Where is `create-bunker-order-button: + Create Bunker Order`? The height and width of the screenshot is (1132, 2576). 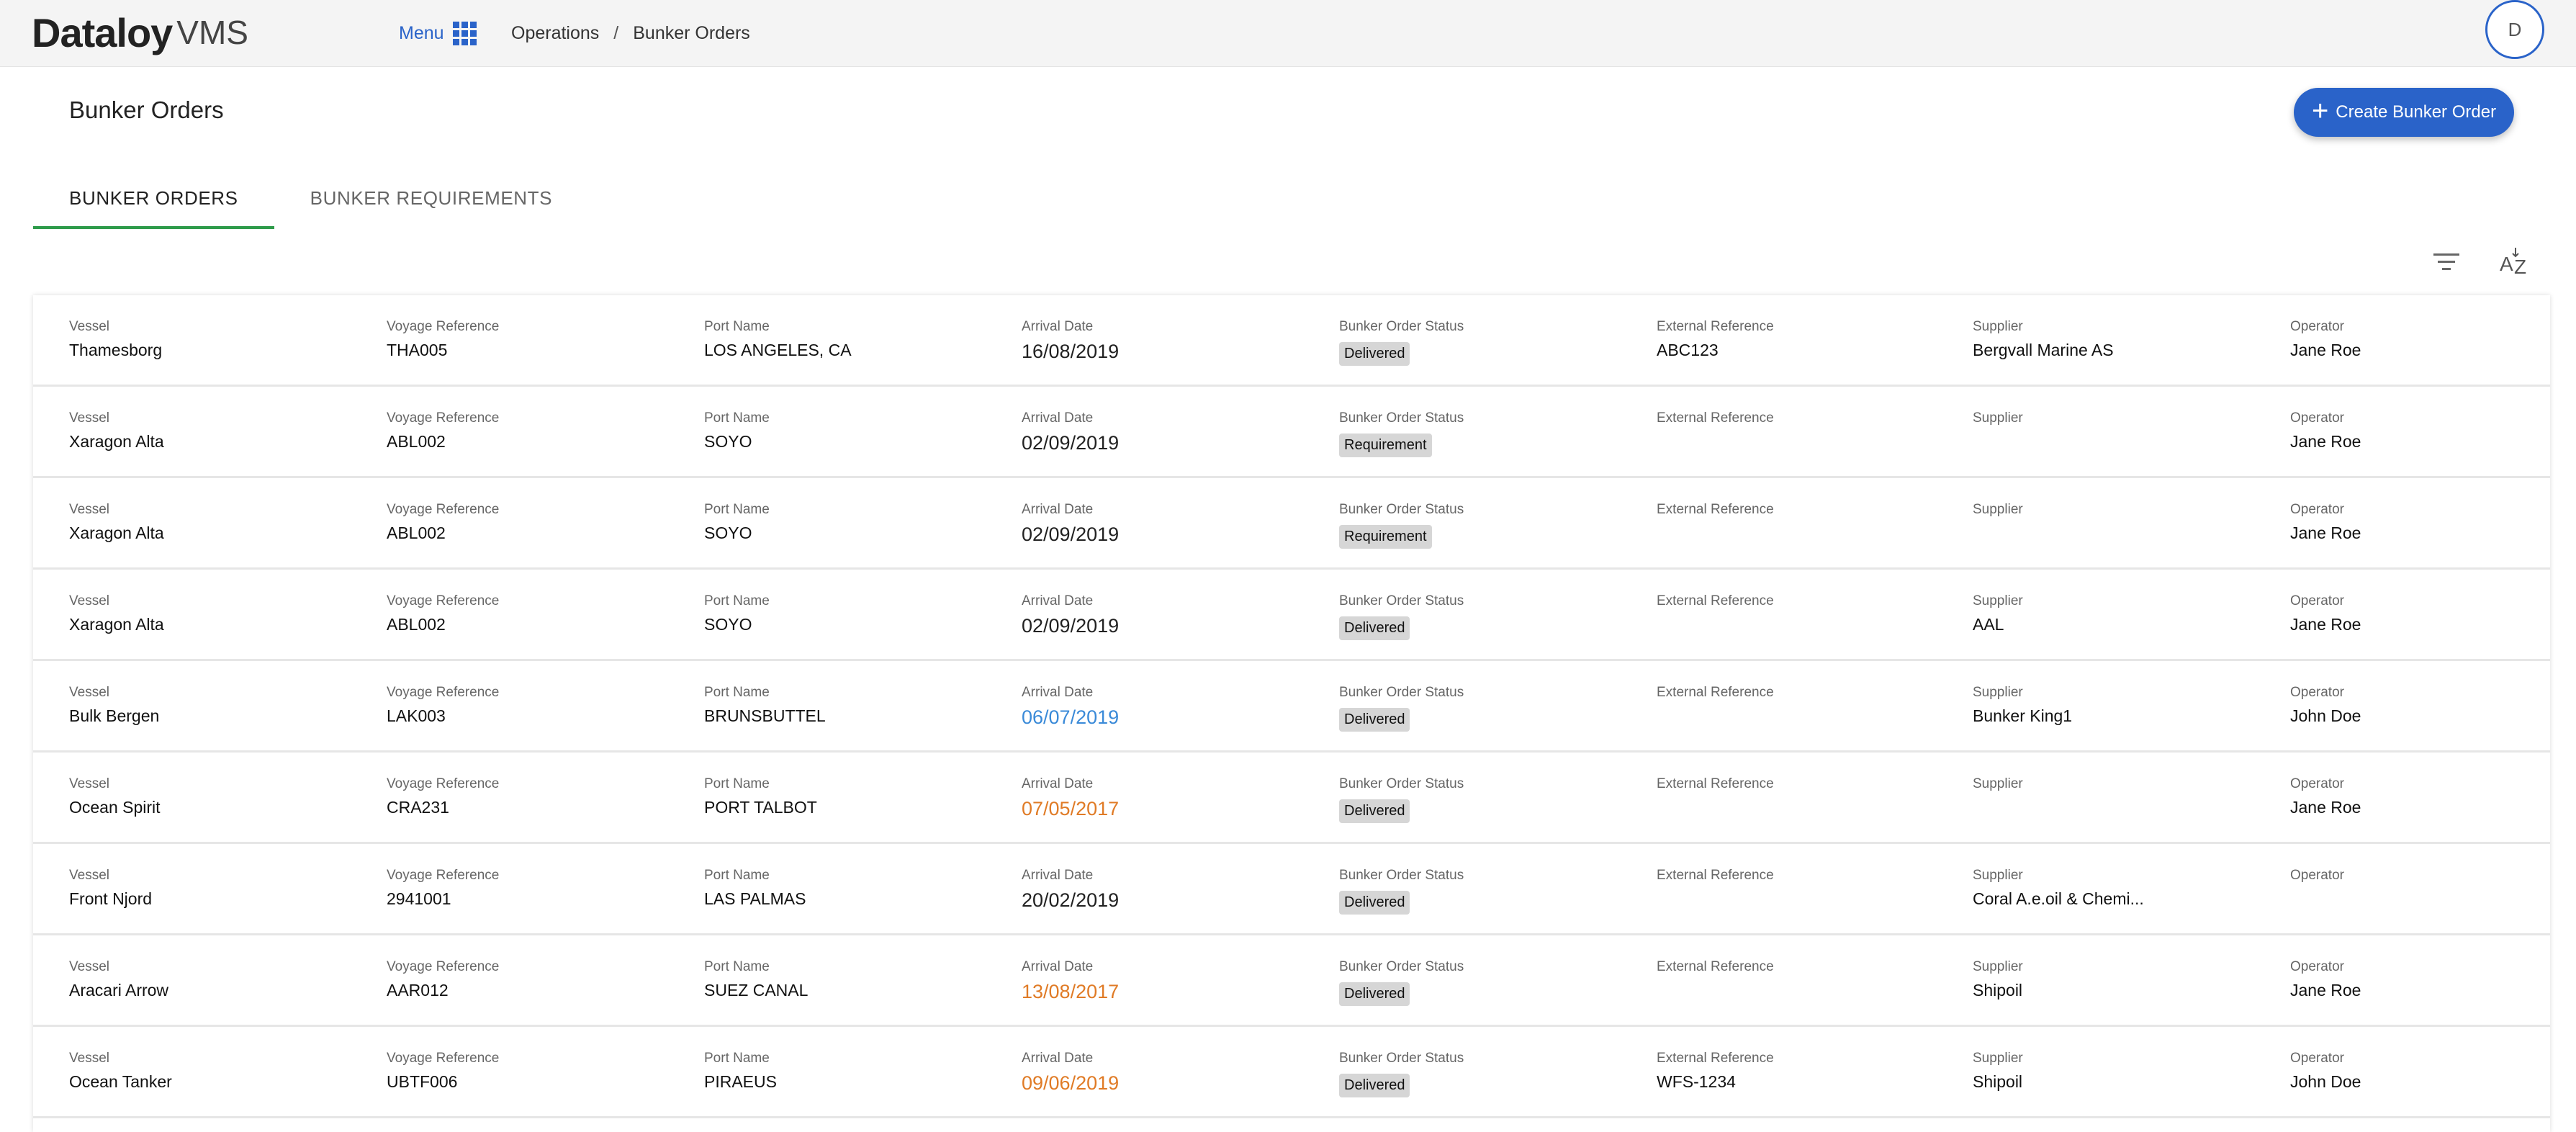 create-bunker-order-button: + Create Bunker Order is located at coordinates (2404, 113).